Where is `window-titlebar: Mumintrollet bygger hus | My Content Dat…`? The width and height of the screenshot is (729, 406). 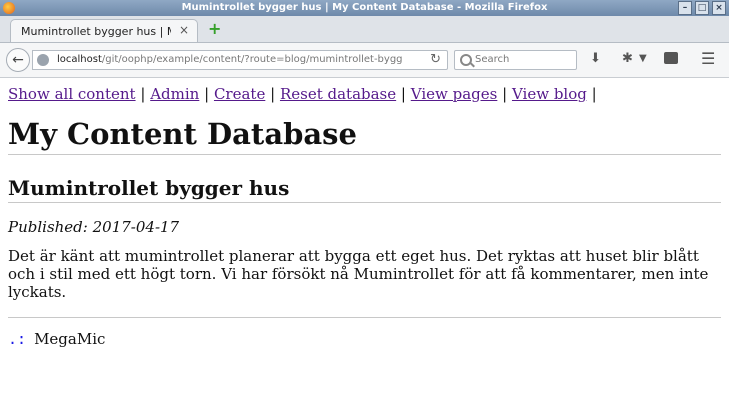 window-titlebar: Mumintrollet bygger hus | My Content Dat… is located at coordinates (364, 8).